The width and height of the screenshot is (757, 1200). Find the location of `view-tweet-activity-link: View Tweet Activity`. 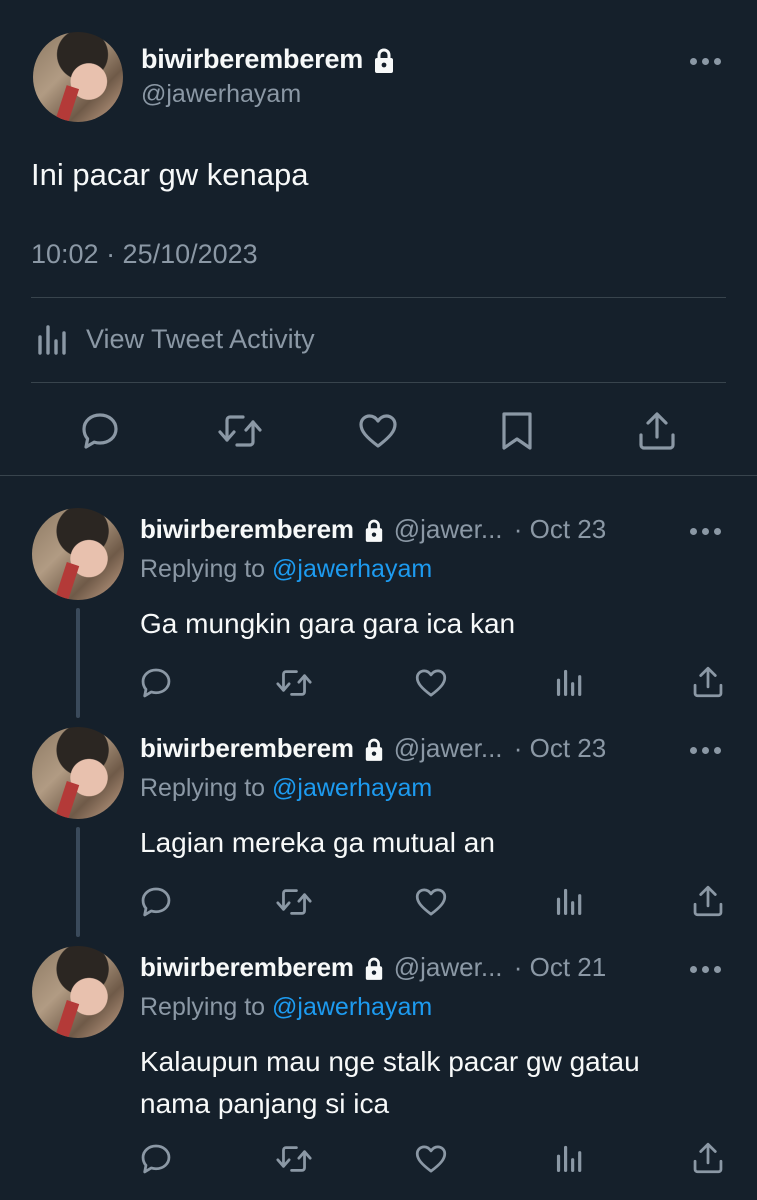

view-tweet-activity-link: View Tweet Activity is located at coordinates (175, 339).